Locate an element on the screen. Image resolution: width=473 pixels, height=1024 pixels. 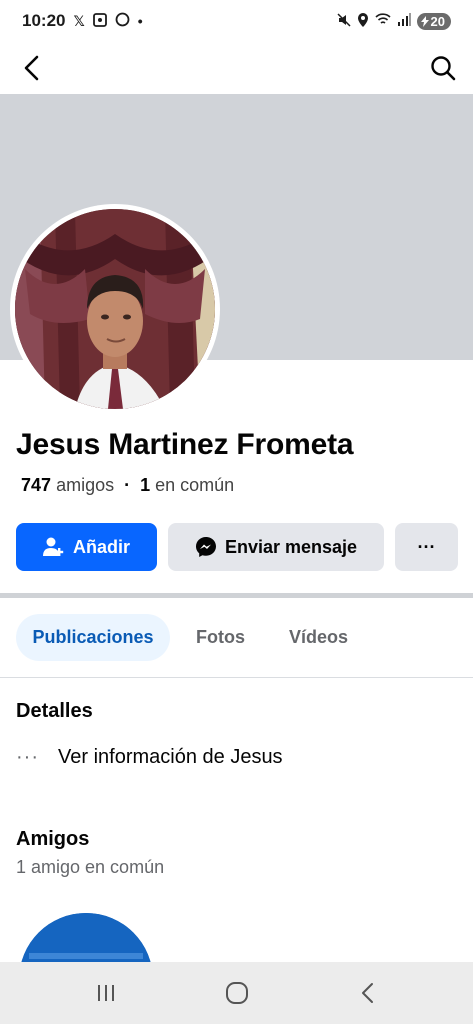
send-message-button: Enviar mensaje is located at coordinates (276, 547).